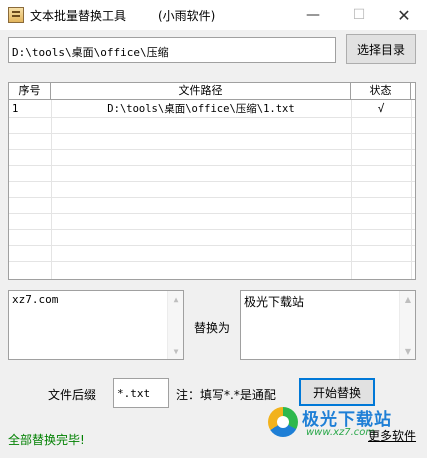  I want to click on row-file-path: D:\tools\桌面\office\压缩\1.txt, so click(201, 109).